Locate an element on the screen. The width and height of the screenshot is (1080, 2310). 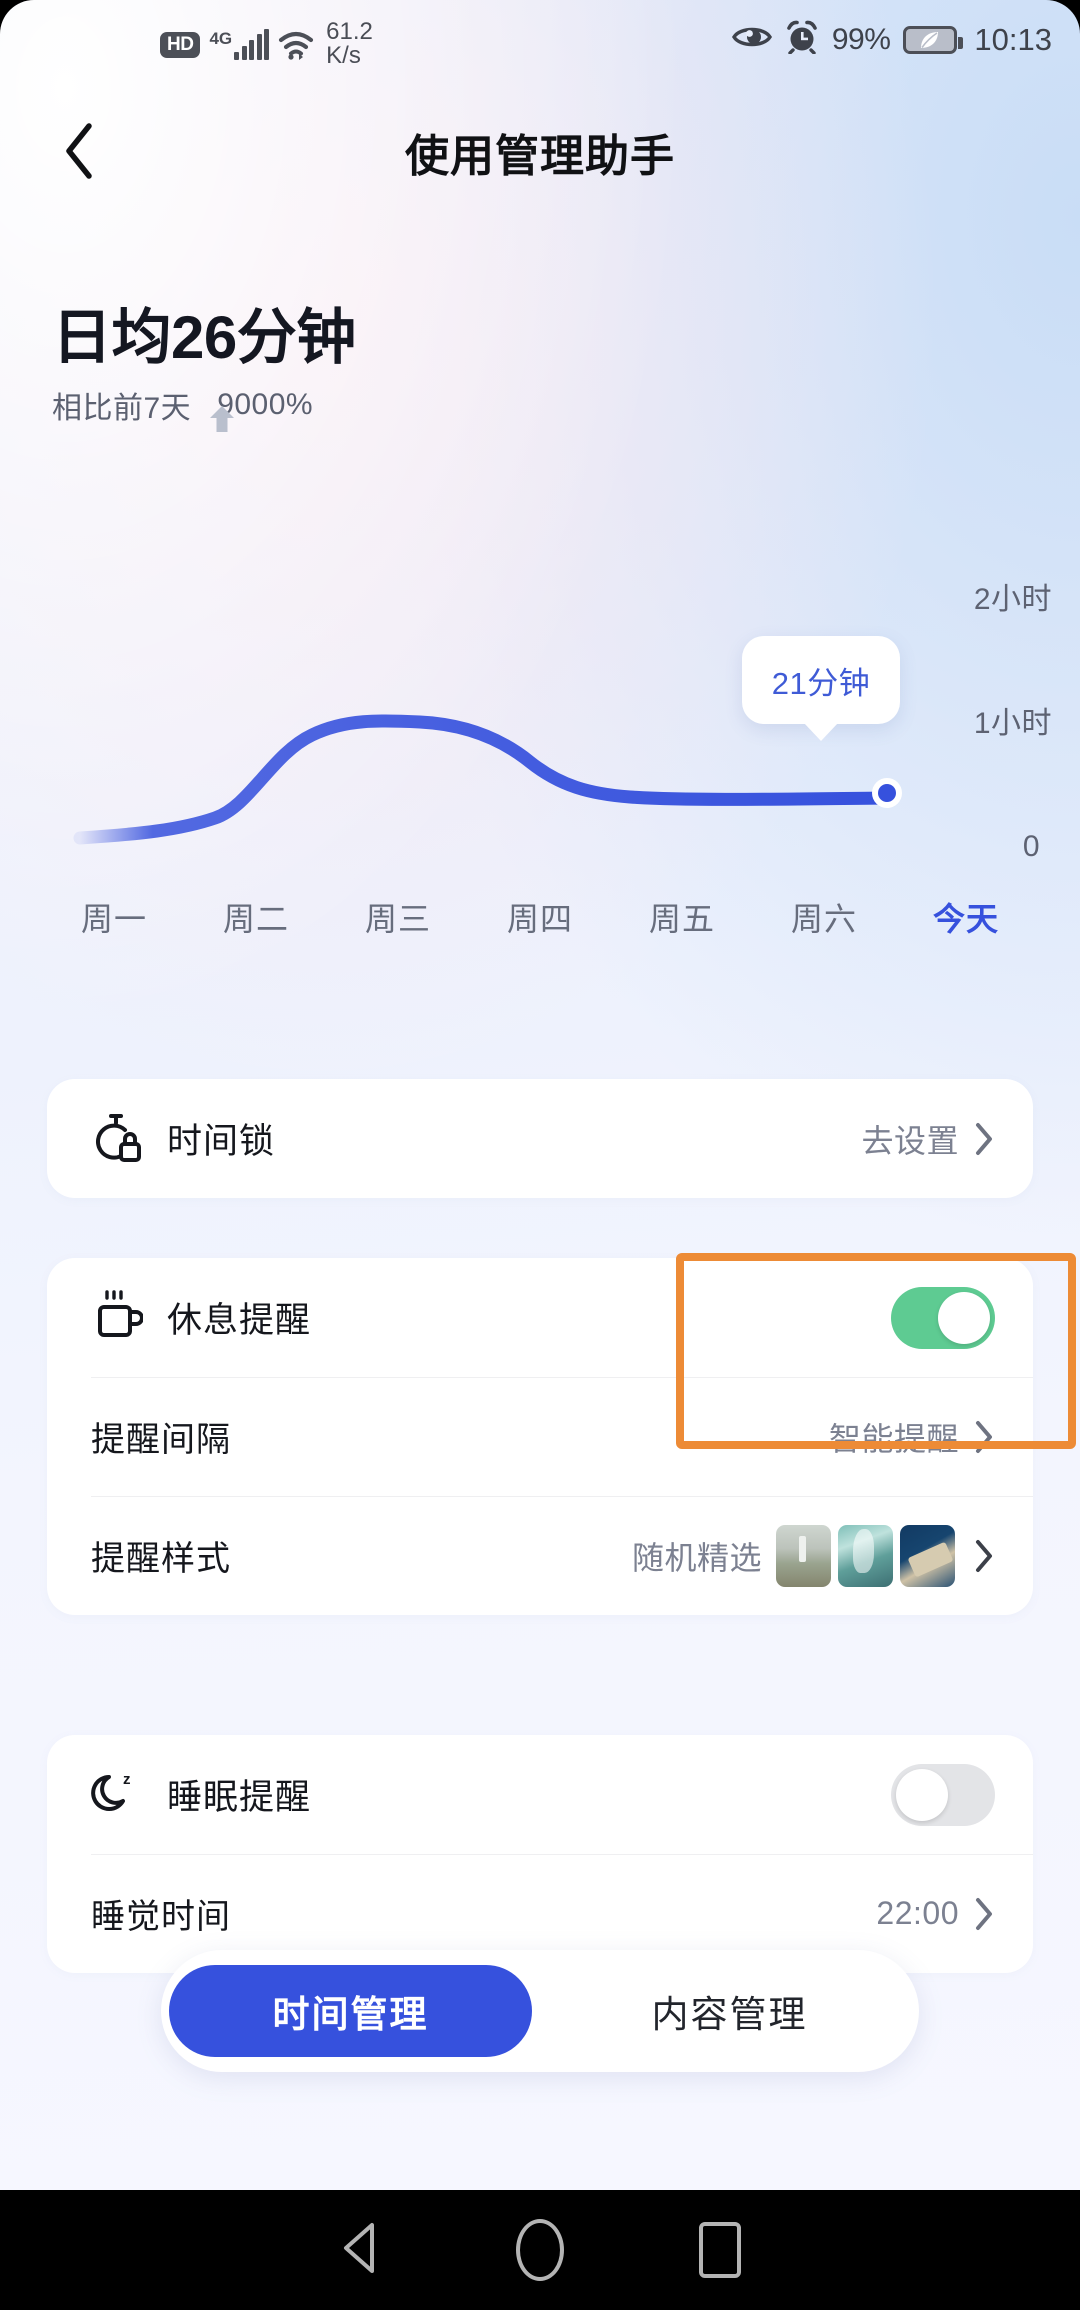
y-axis-label-mid: 1小时 is located at coordinates (1012, 723).